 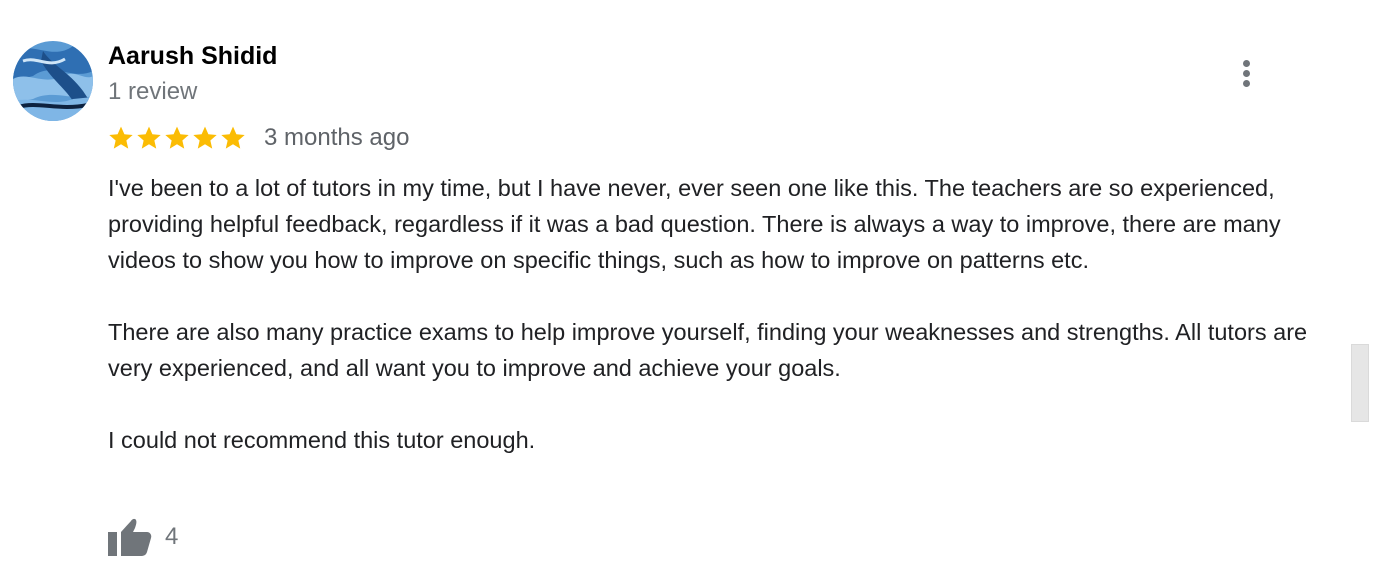 I want to click on rating-row: 3 months ago, so click(x=258, y=138).